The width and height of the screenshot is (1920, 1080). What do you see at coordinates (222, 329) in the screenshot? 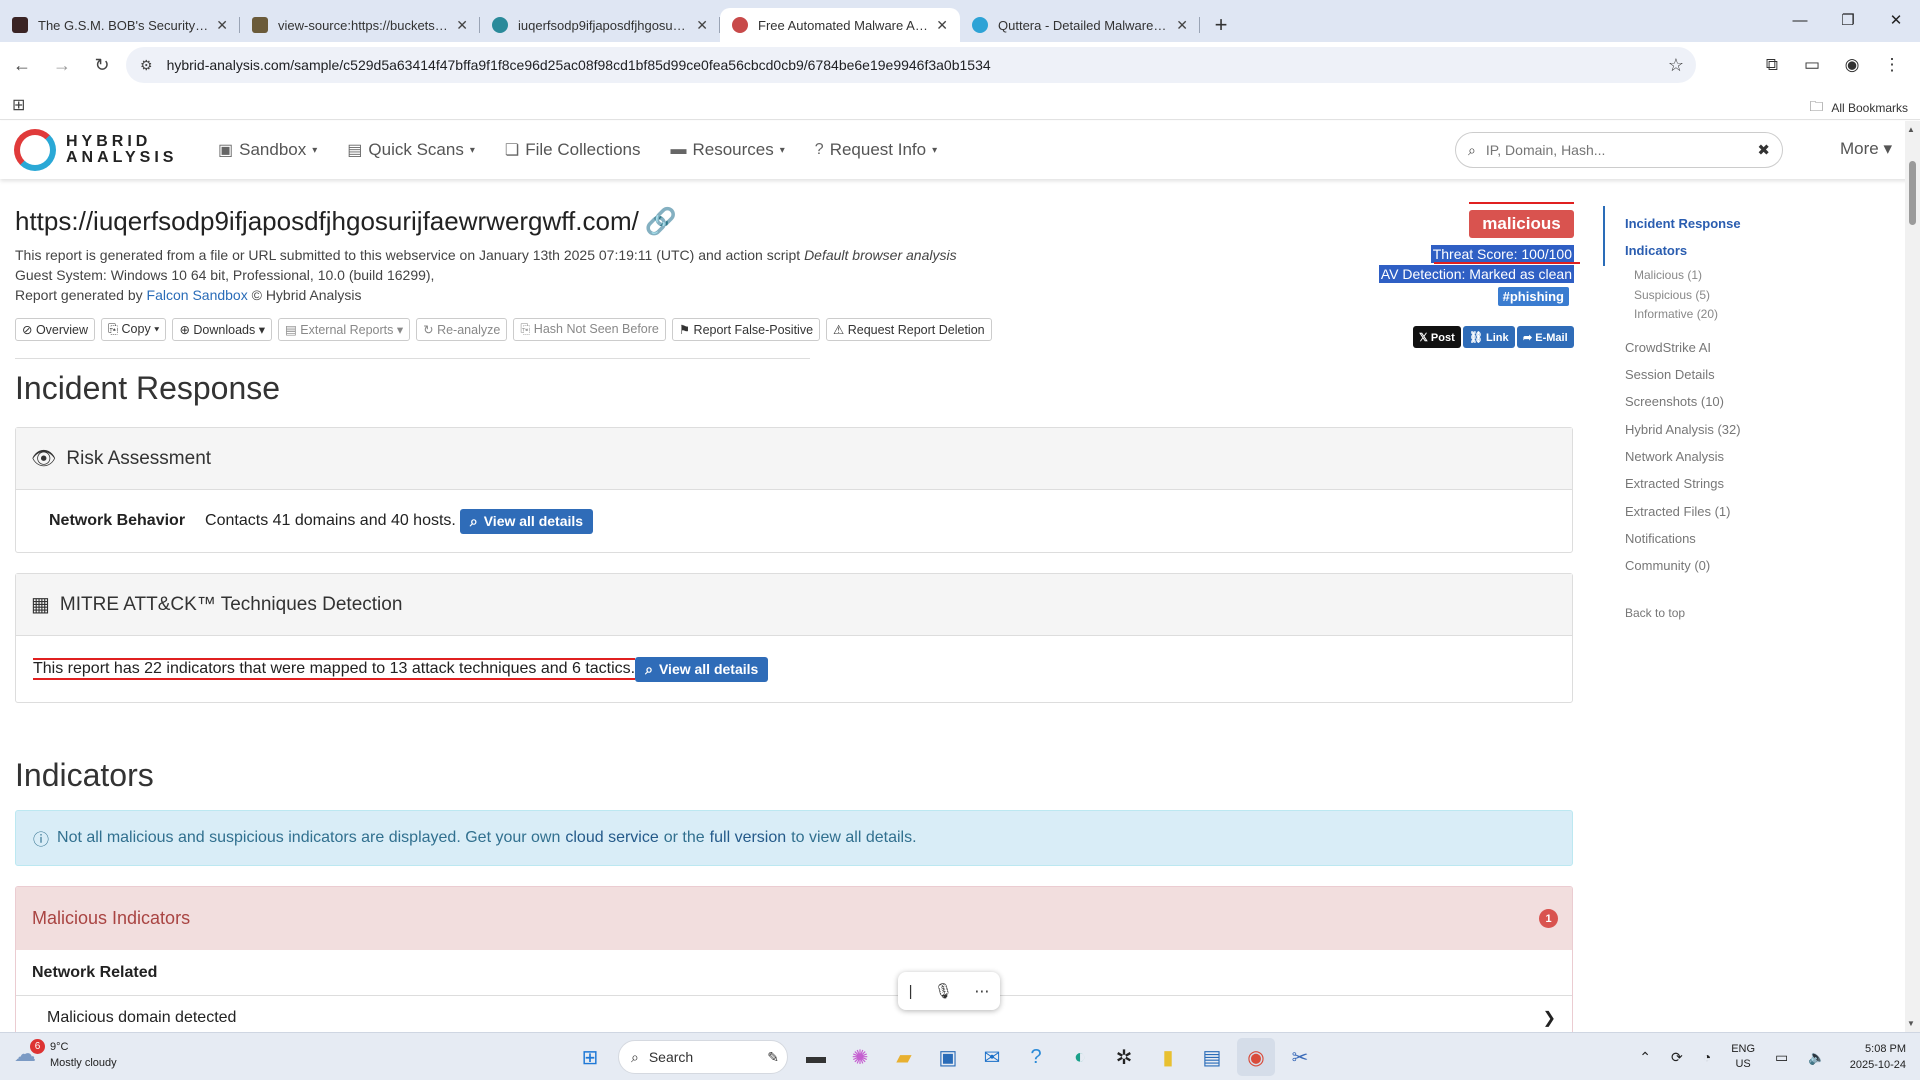
I see `downloads-button: ⊕ Downloads ▾` at bounding box center [222, 329].